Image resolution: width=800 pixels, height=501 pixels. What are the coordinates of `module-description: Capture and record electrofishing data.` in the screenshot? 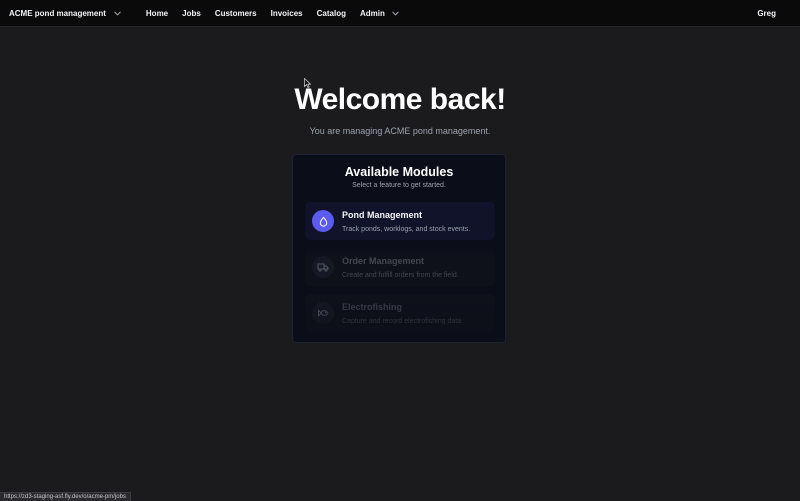 It's located at (403, 321).